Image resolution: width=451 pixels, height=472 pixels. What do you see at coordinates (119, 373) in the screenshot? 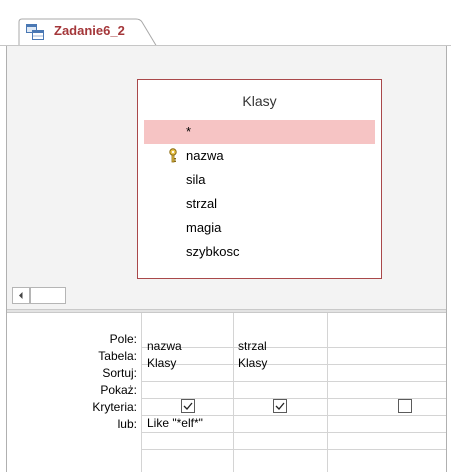
I see `row-label-sort: Sortuj:` at bounding box center [119, 373].